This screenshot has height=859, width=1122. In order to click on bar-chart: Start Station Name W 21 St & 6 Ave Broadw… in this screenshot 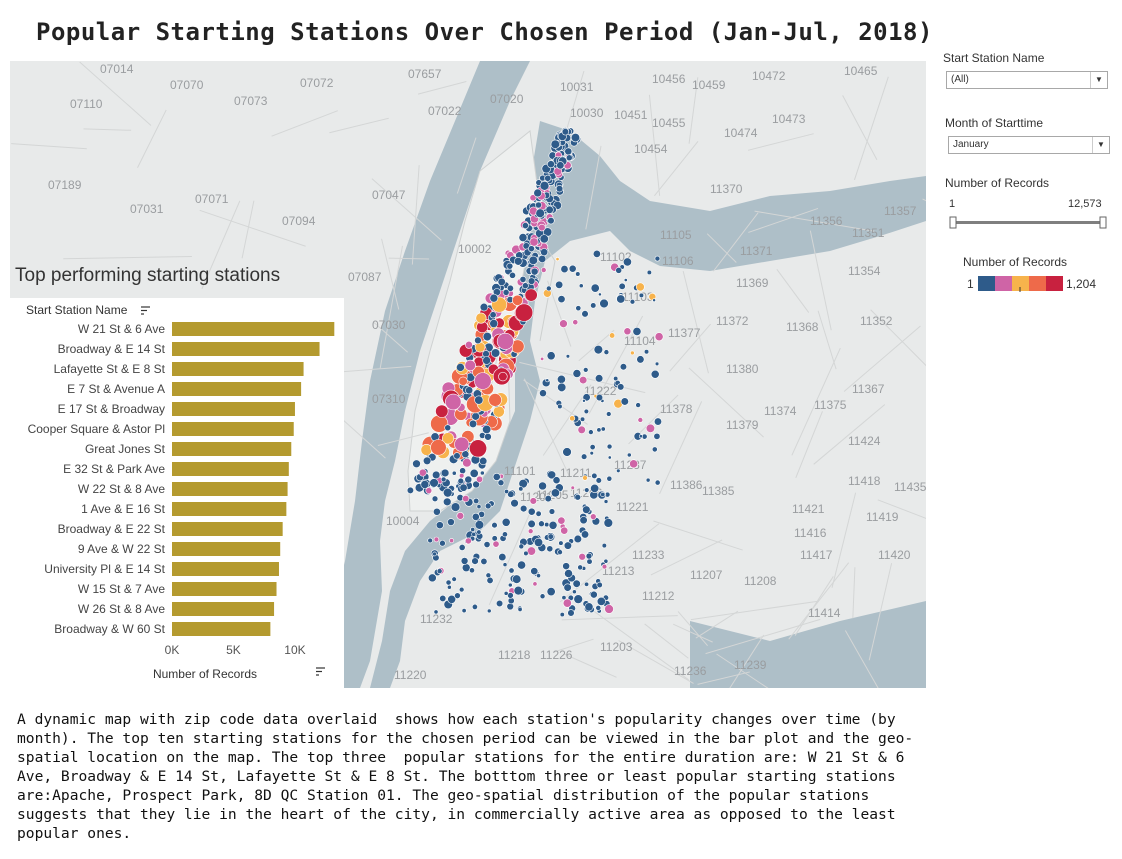, I will do `click(177, 493)`.